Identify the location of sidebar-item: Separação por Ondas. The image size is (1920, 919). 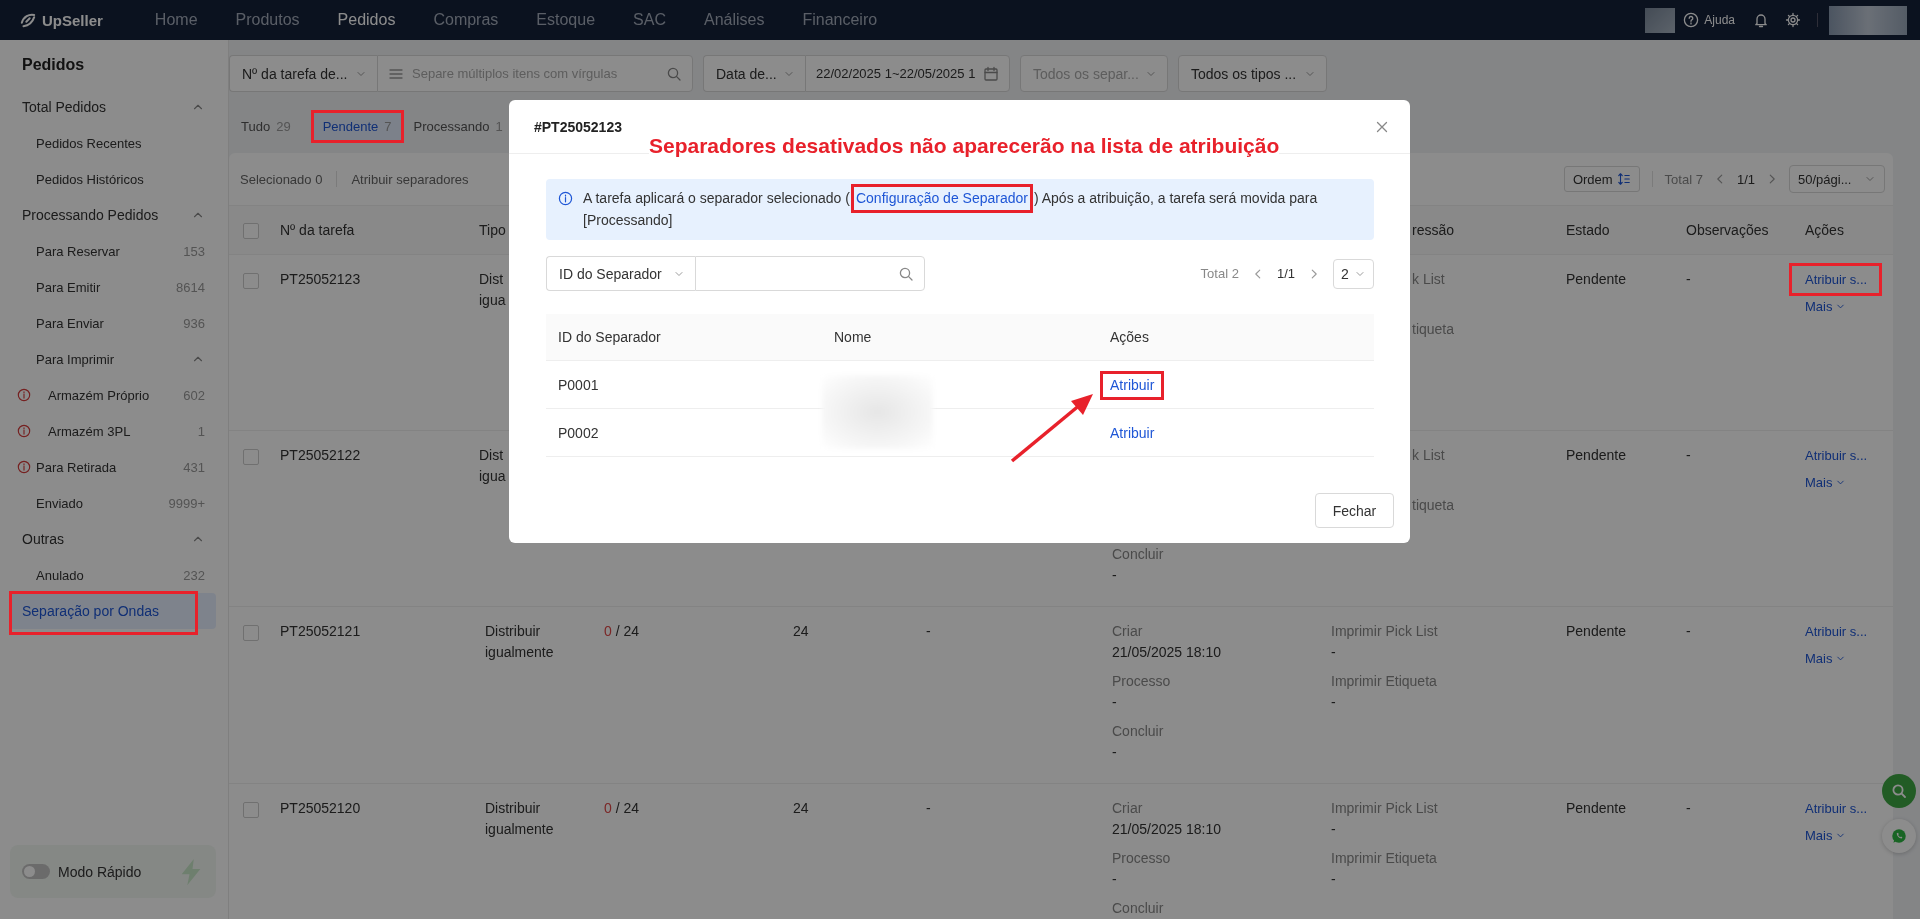
(113, 611).